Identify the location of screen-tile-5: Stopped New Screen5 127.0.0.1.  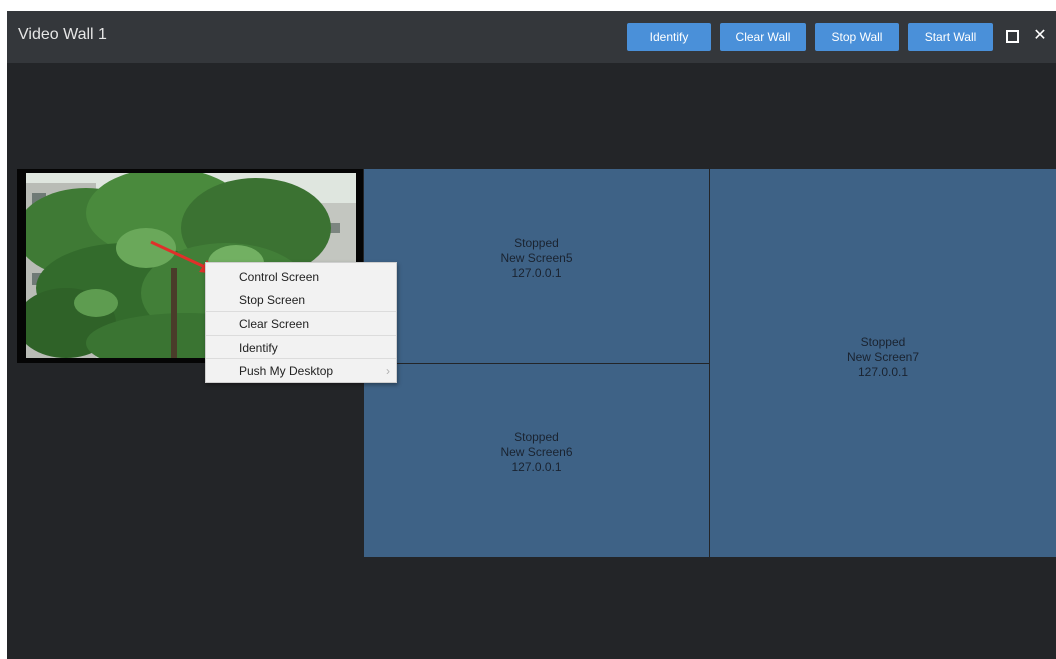
(536, 266).